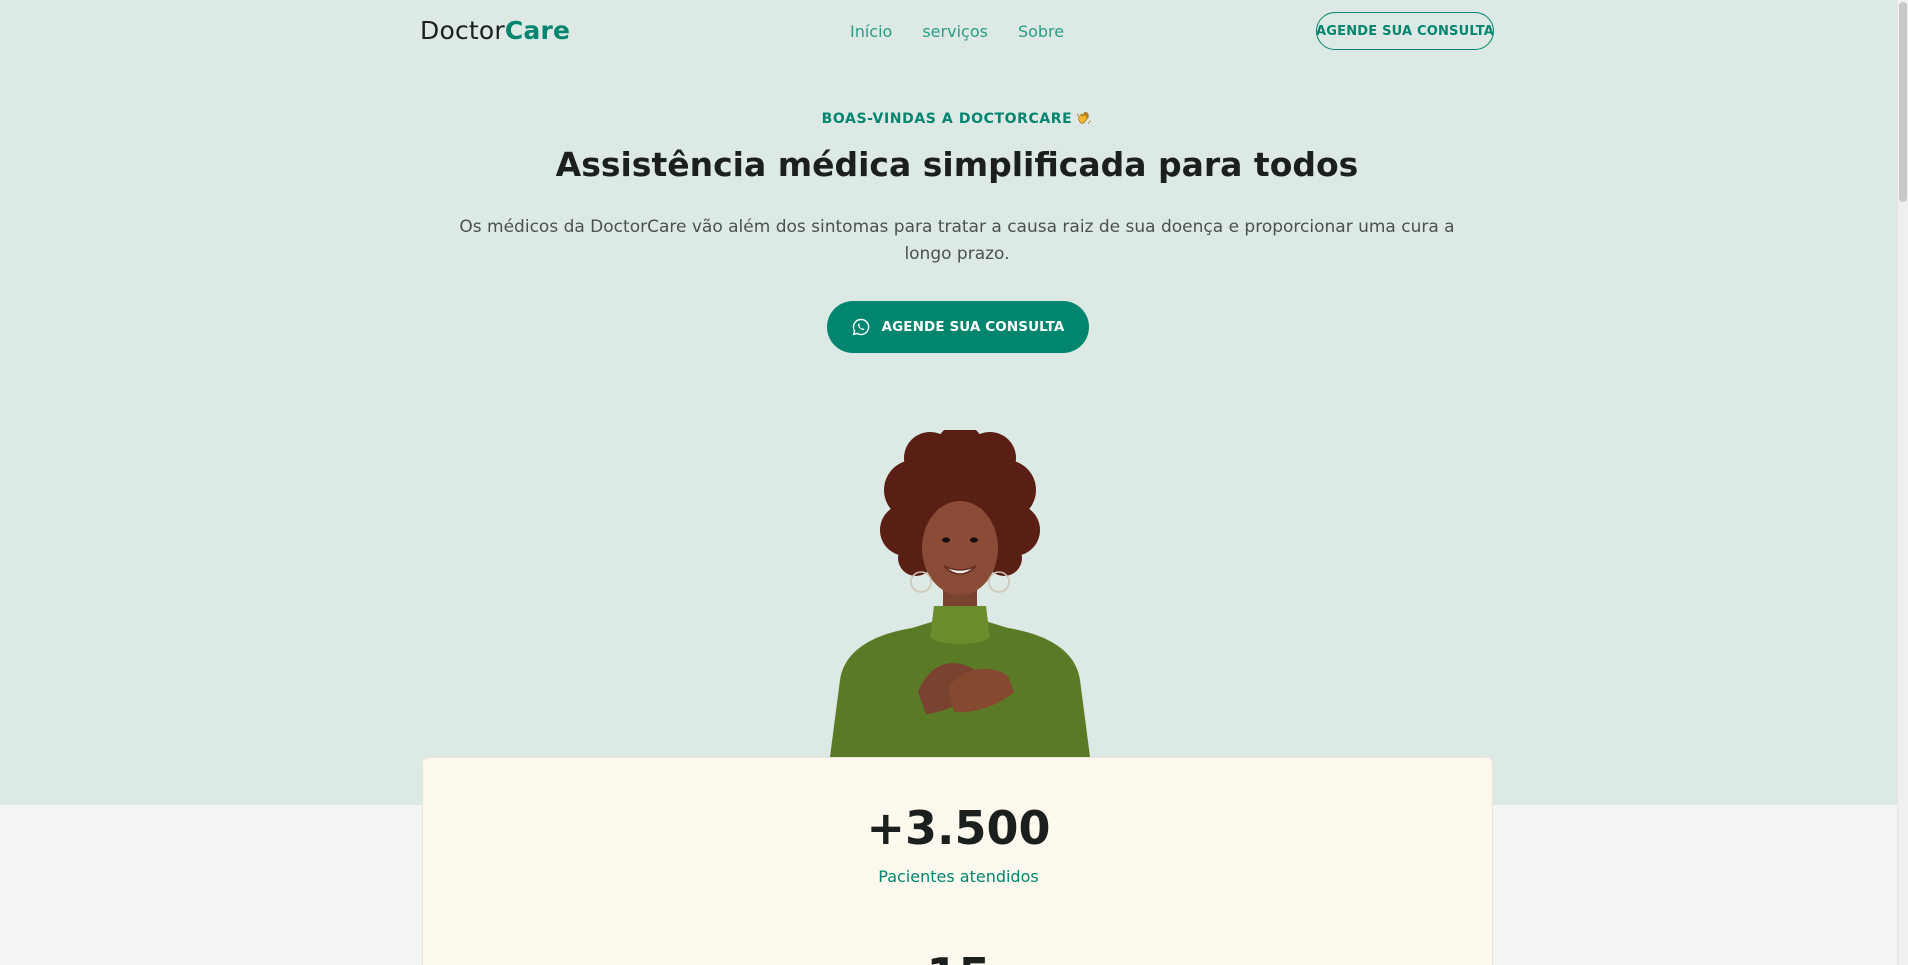 This screenshot has width=1908, height=965. Describe the element at coordinates (958, 828) in the screenshot. I see `stat-patients-value: +3.500` at that location.